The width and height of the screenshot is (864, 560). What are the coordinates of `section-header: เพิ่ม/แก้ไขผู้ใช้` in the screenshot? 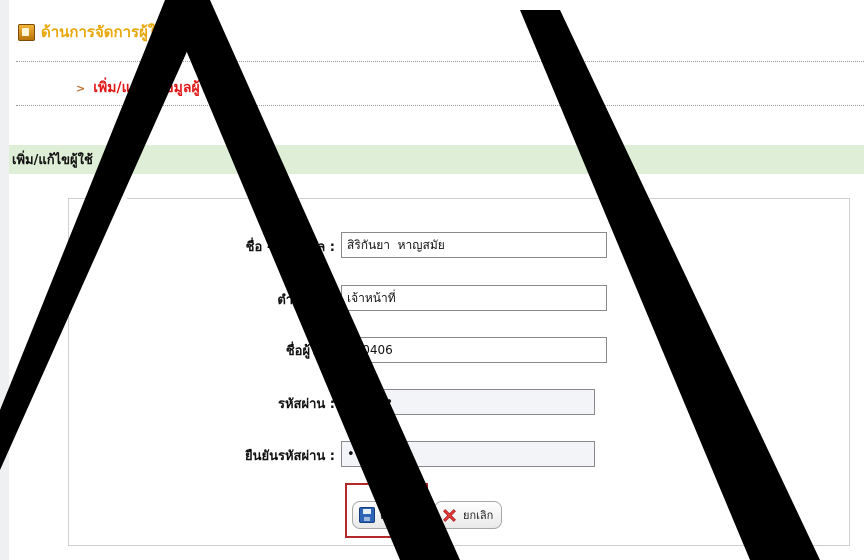 It's located at (436, 159).